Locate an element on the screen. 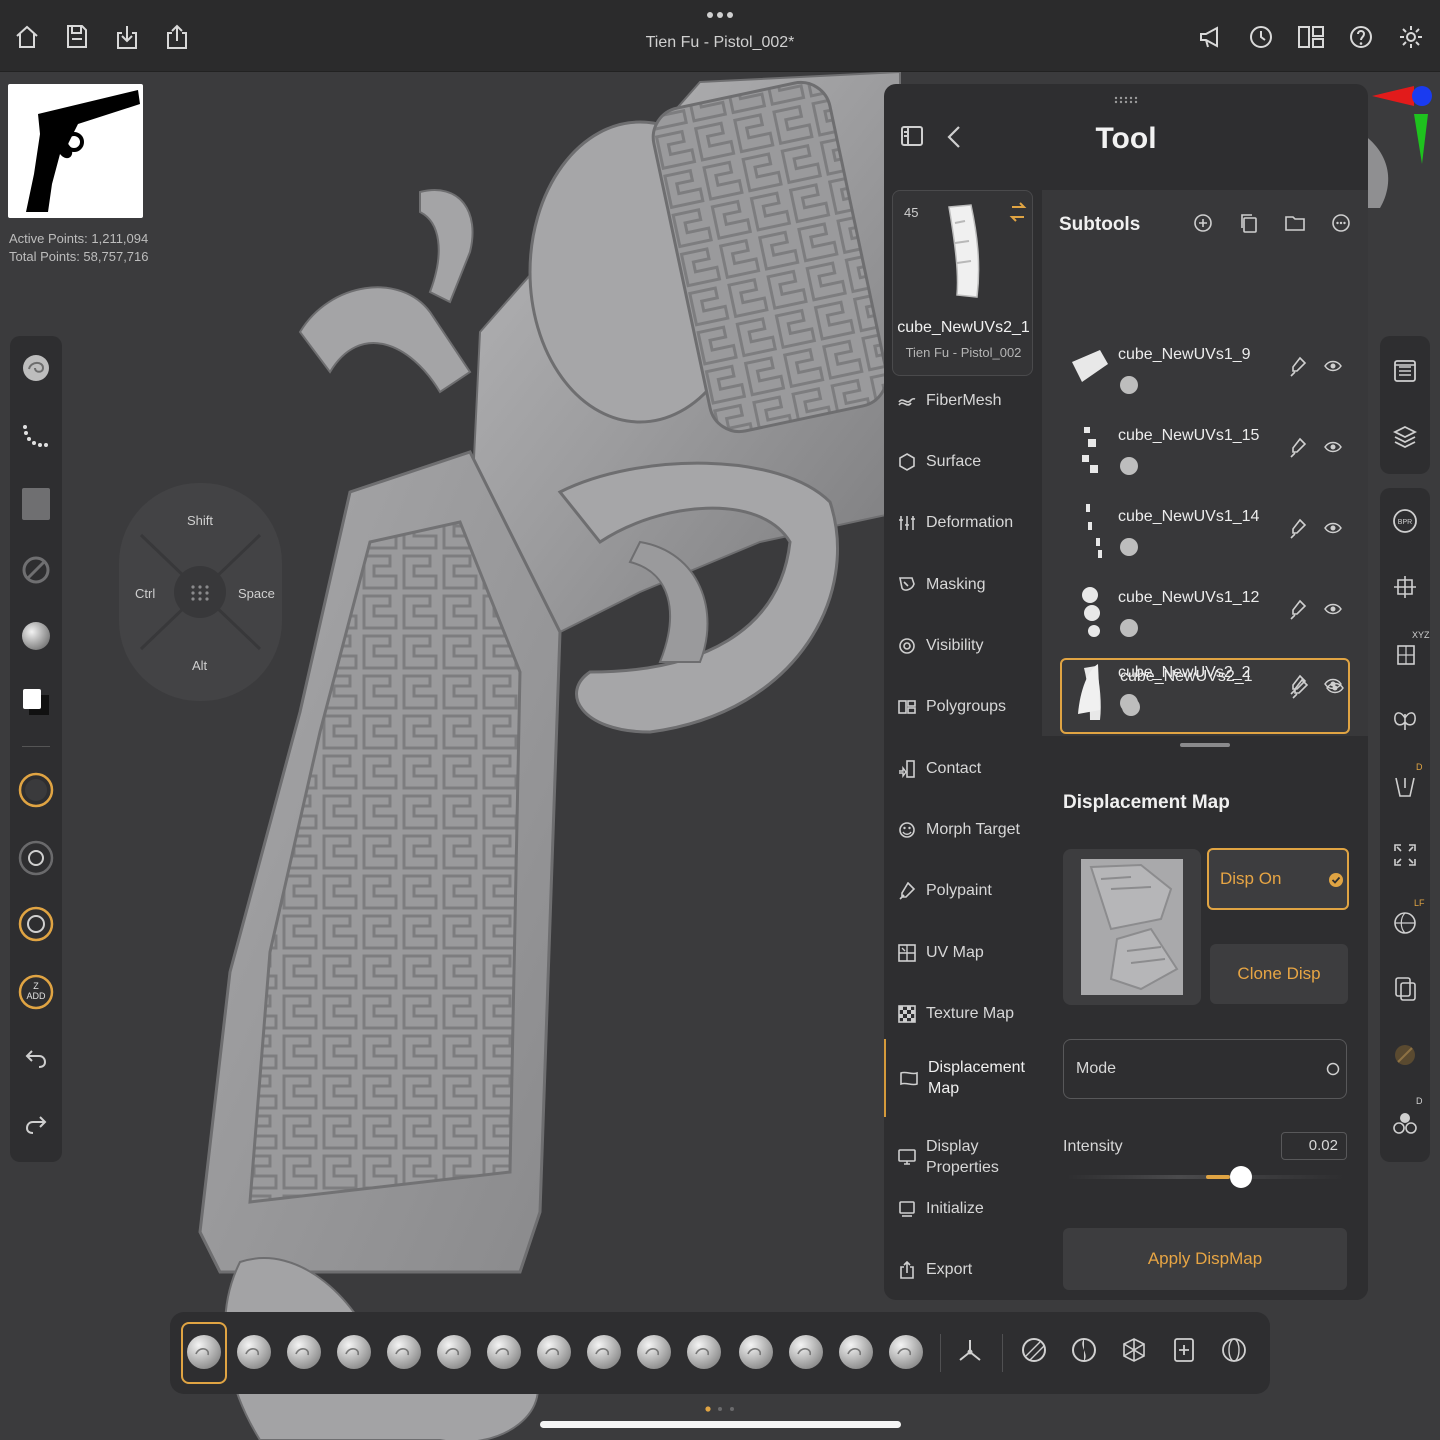  subtool-row: cube_NewUVs1_12 is located at coordinates (1205, 617).